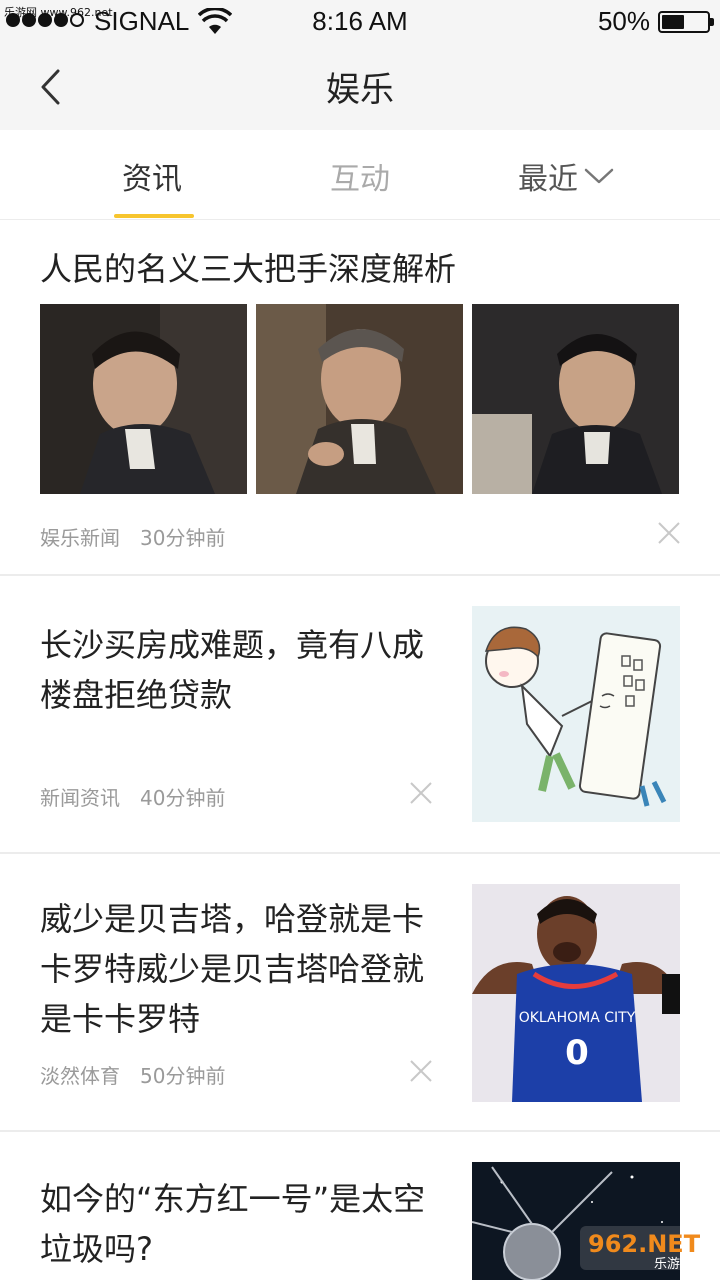 The height and width of the screenshot is (1280, 720). I want to click on tab-news: 资讯, so click(152, 176).